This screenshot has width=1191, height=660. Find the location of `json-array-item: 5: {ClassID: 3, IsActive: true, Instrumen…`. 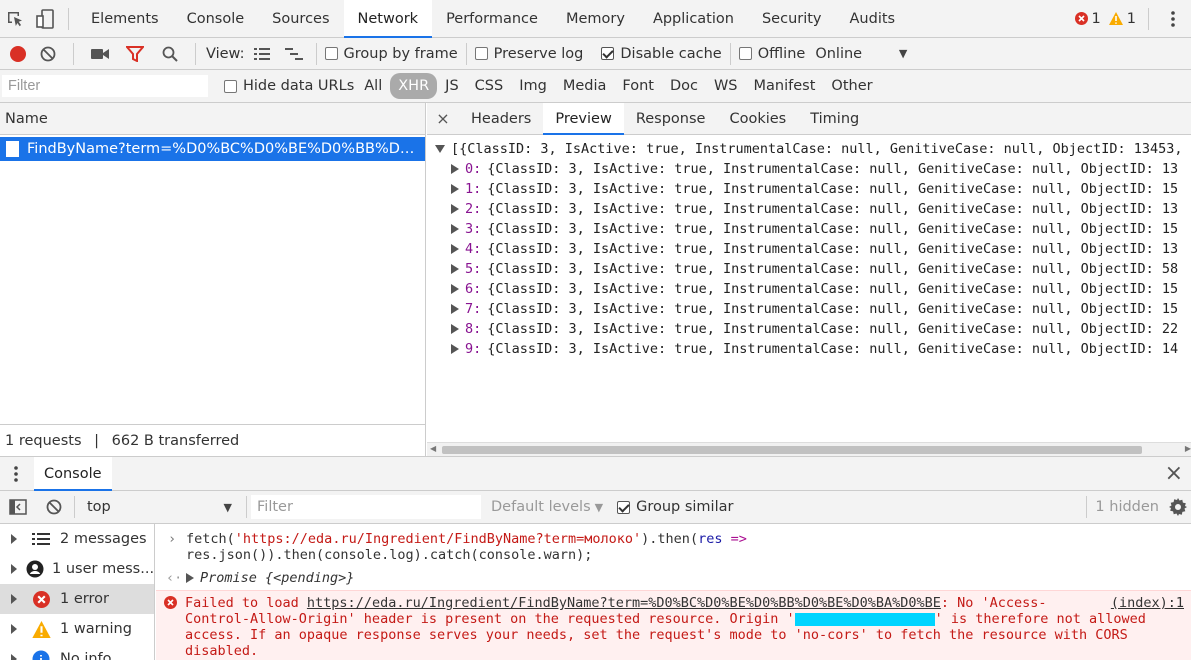

json-array-item: 5: {ClassID: 3, IsActive: true, Instrumen… is located at coordinates (809, 269).